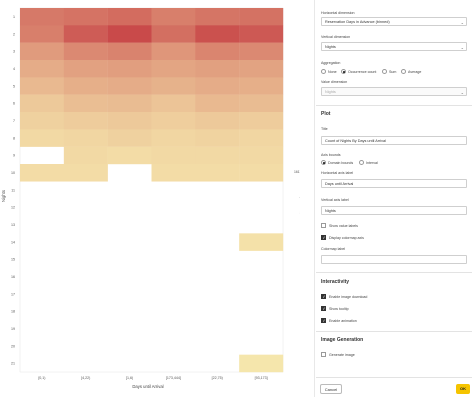 This screenshot has width=474, height=397. What do you see at coordinates (14, 156) in the screenshot?
I see `y-tick-label: 9` at bounding box center [14, 156].